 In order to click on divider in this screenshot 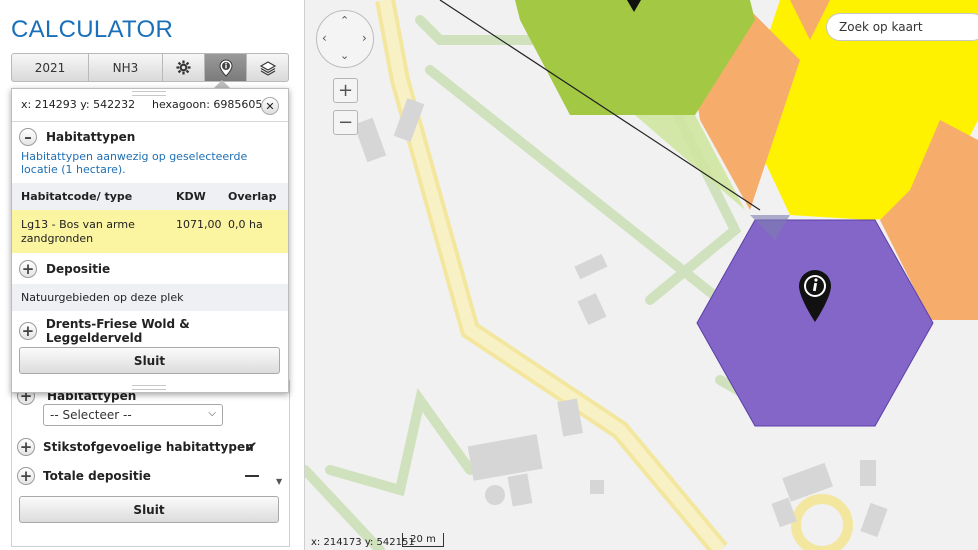, I will do `click(150, 121)`.